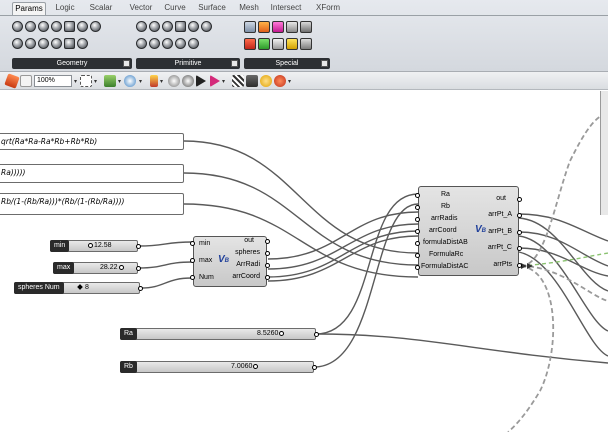 Image resolution: width=608 pixels, height=432 pixels. I want to click on box-param-icon, so click(69, 26).